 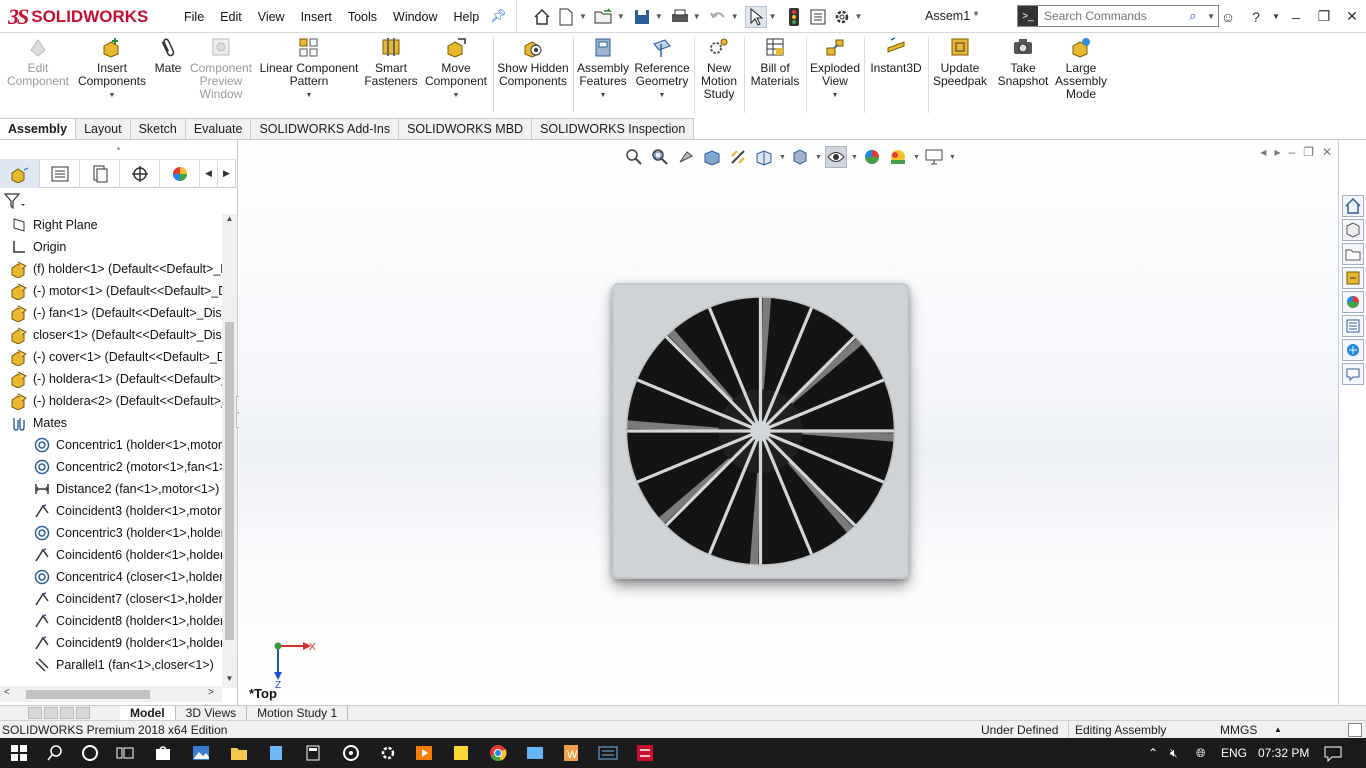 What do you see at coordinates (1333, 753) in the screenshot?
I see `action-center-icon` at bounding box center [1333, 753].